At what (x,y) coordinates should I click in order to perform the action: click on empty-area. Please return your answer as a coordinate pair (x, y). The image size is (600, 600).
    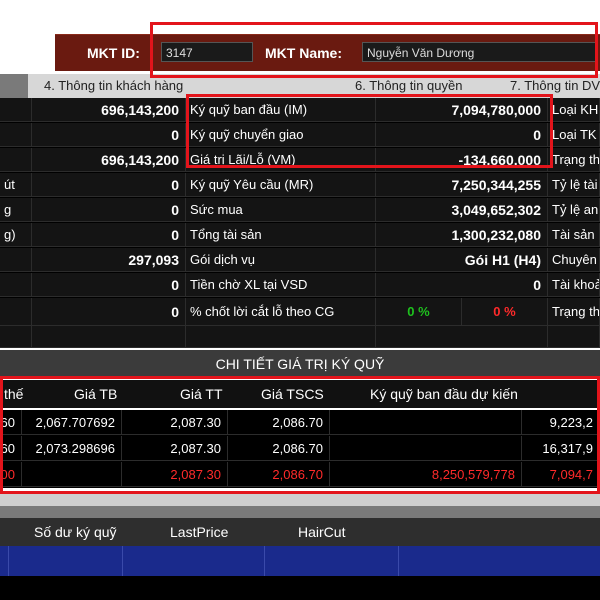
    Looking at the image, I should click on (300, 588).